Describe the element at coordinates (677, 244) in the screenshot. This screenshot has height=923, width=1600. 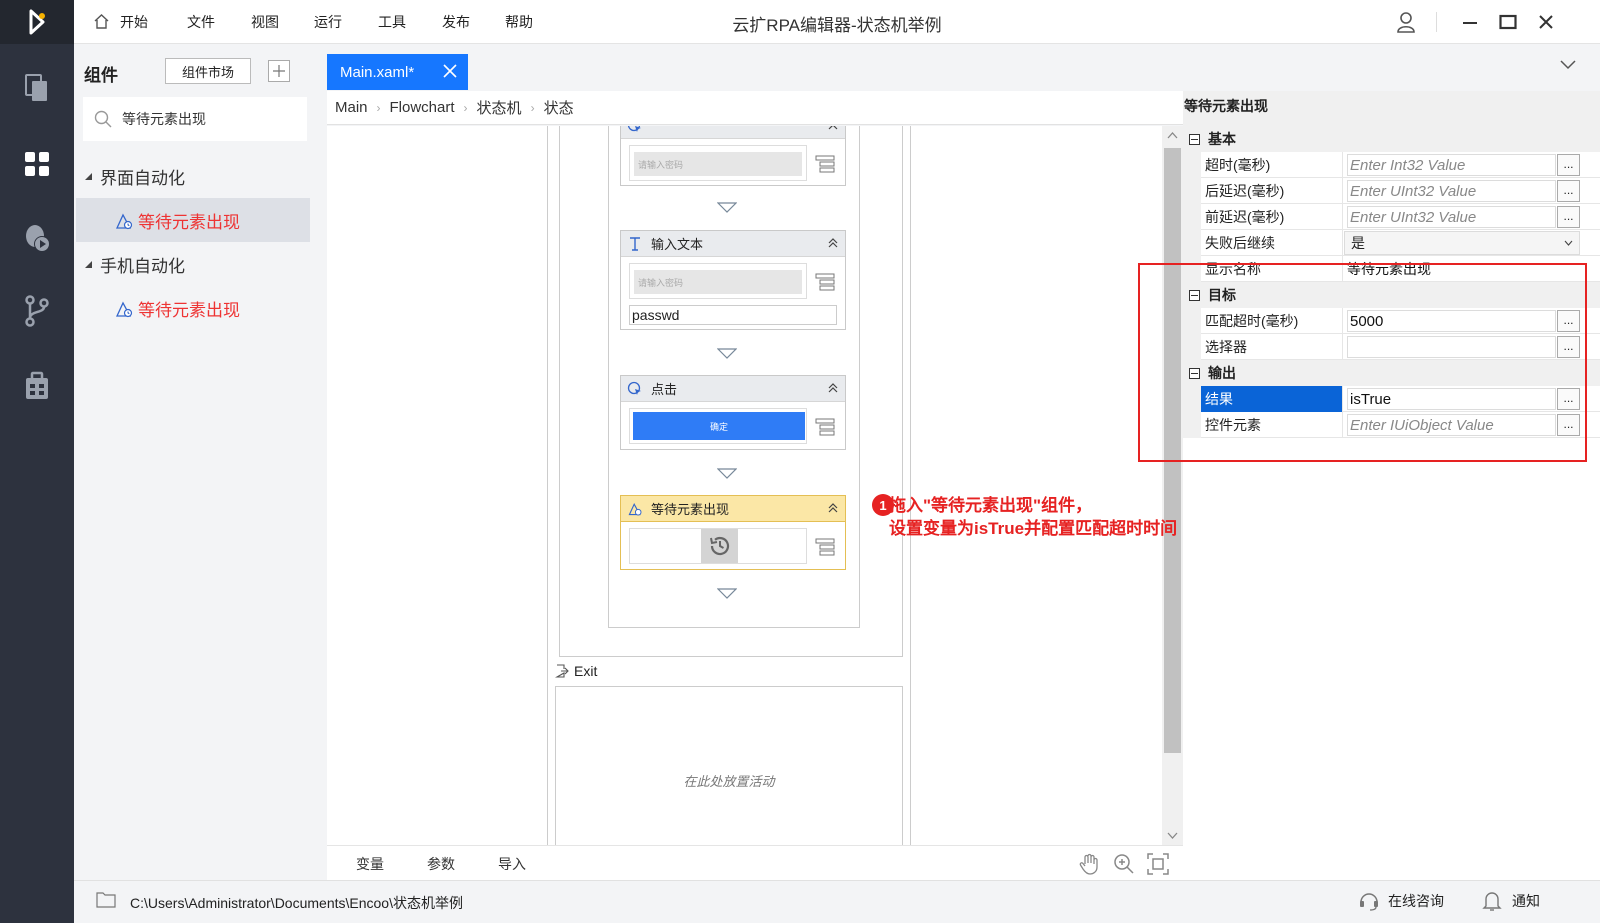
I see `activity-title: 输入文本` at that location.